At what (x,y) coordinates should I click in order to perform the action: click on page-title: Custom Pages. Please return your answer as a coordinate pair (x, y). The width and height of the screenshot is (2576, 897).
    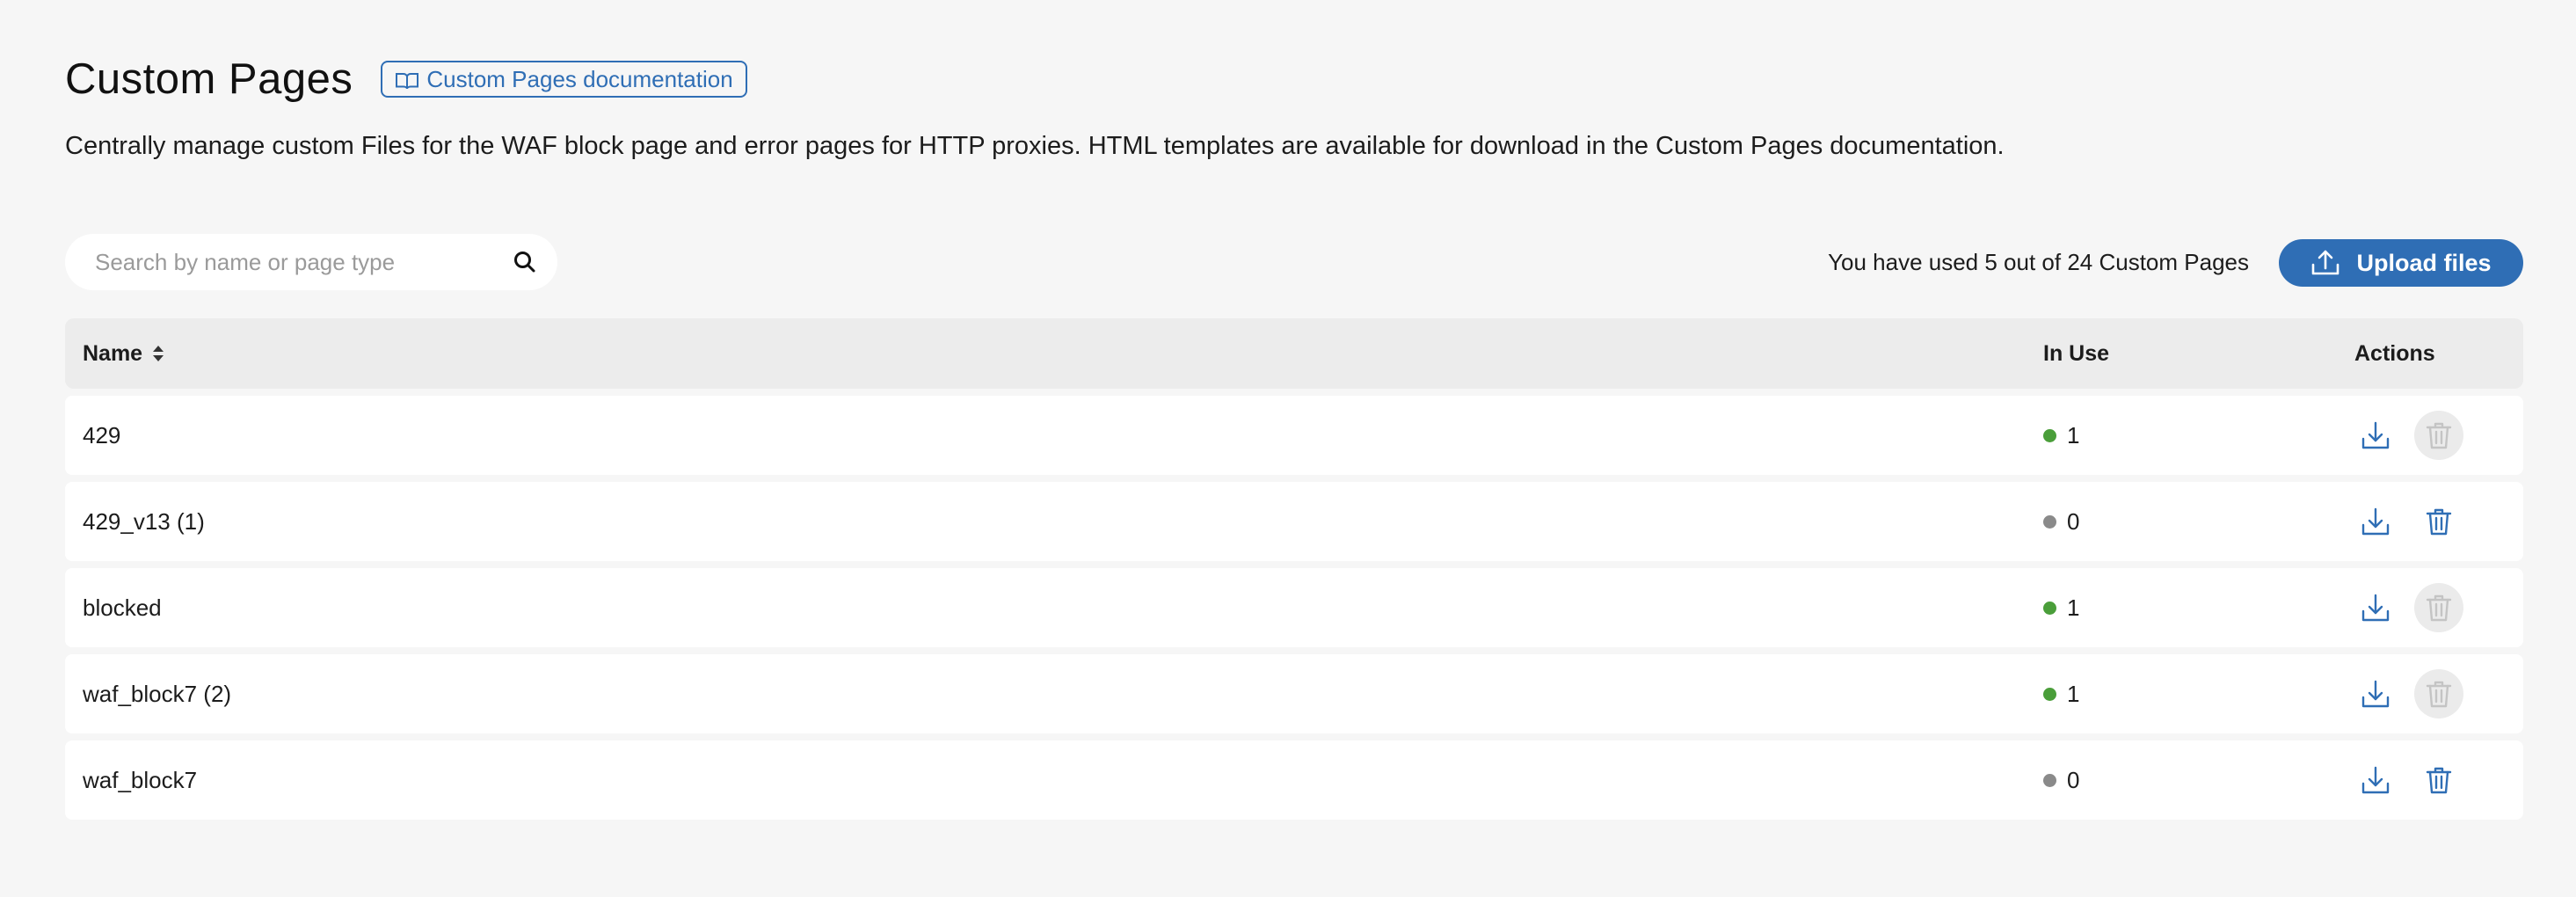
    Looking at the image, I should click on (209, 79).